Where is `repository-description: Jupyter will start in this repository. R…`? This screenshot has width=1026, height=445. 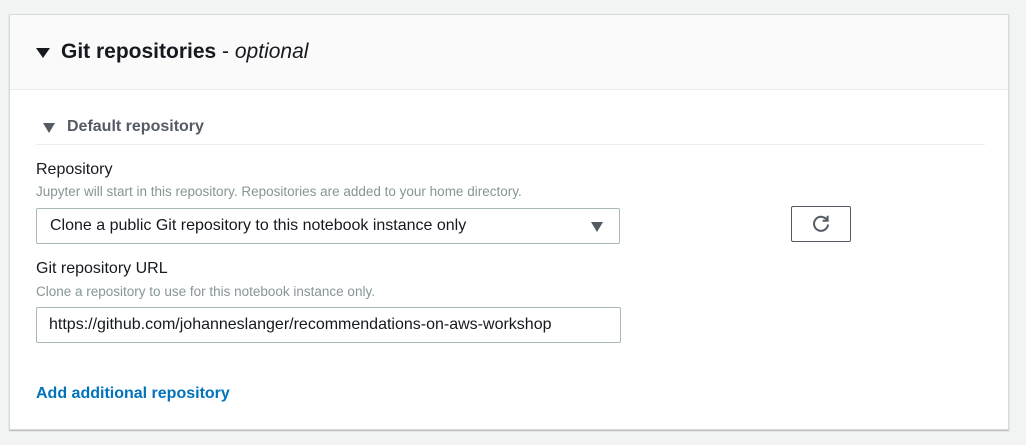 repository-description: Jupyter will start in this repository. R… is located at coordinates (279, 191).